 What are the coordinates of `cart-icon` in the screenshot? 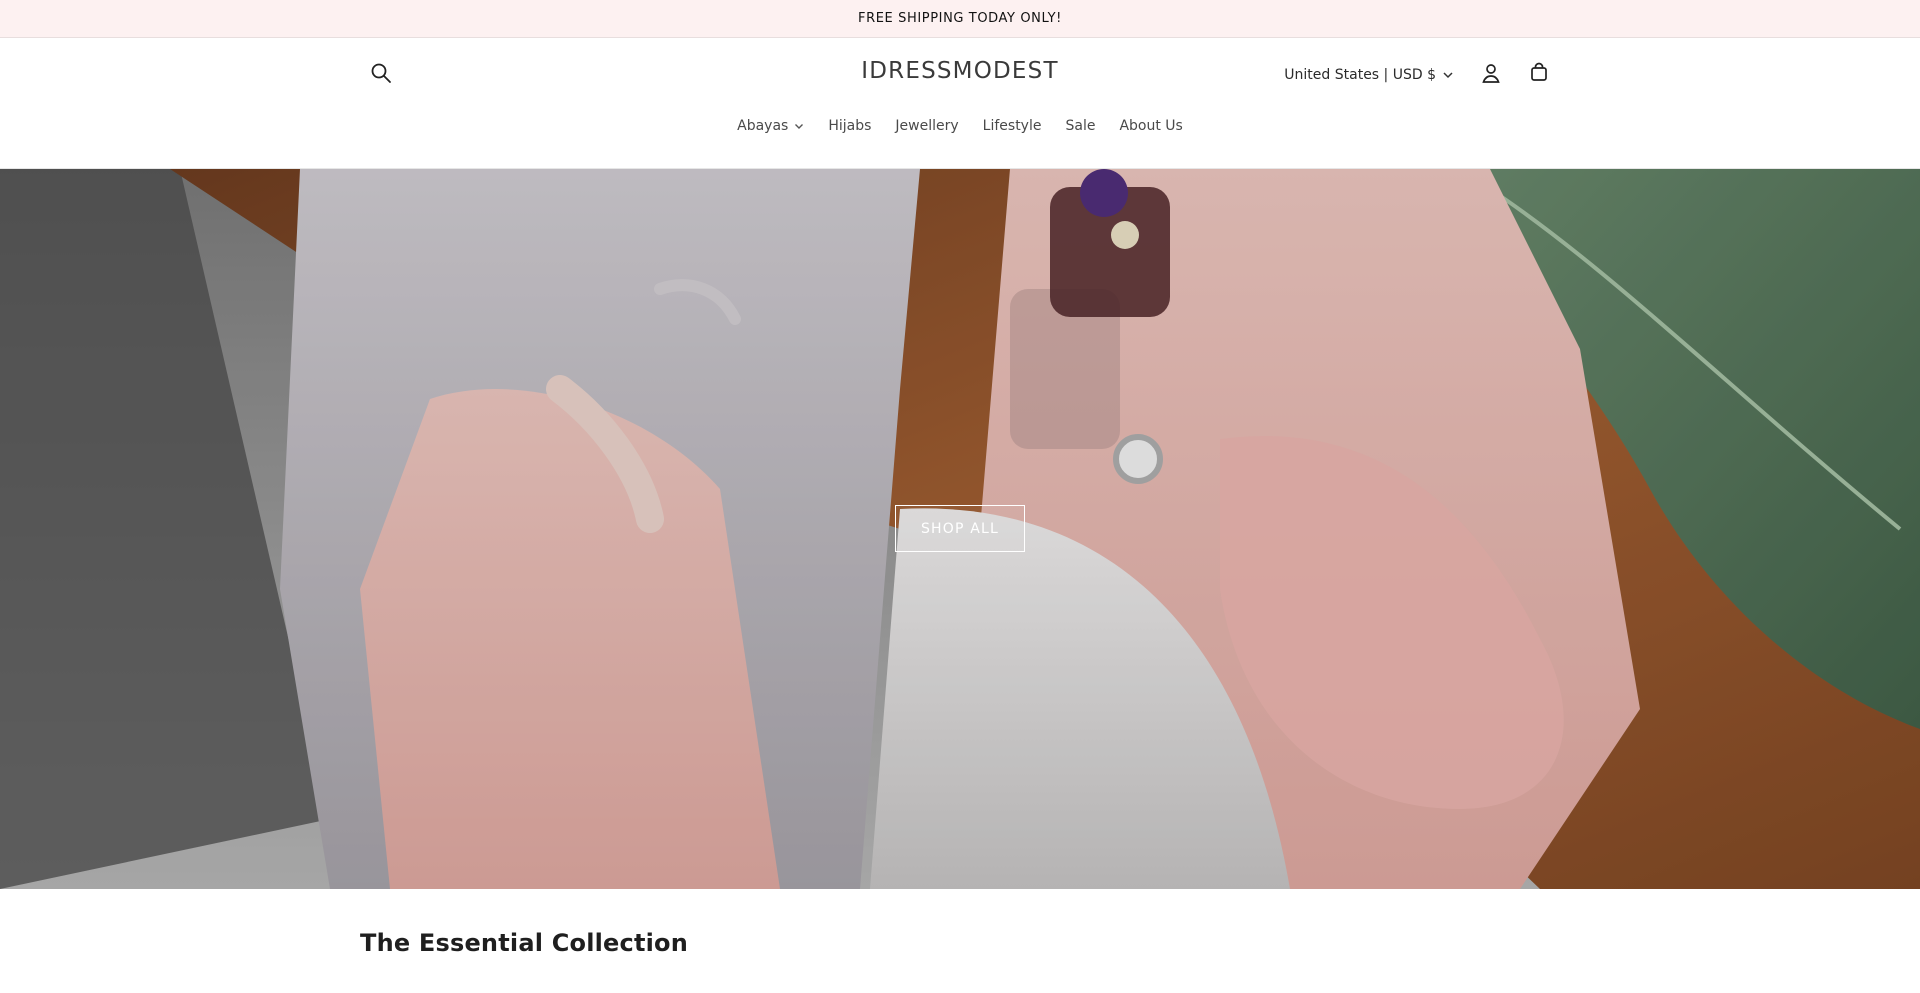 It's located at (1539, 75).